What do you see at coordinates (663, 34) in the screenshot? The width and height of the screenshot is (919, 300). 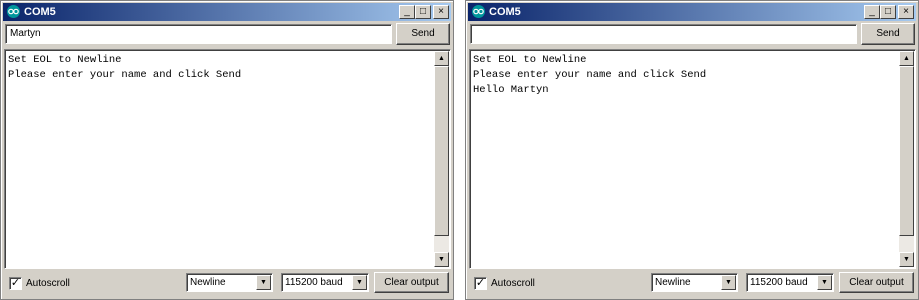 I see `serial-input-field` at bounding box center [663, 34].